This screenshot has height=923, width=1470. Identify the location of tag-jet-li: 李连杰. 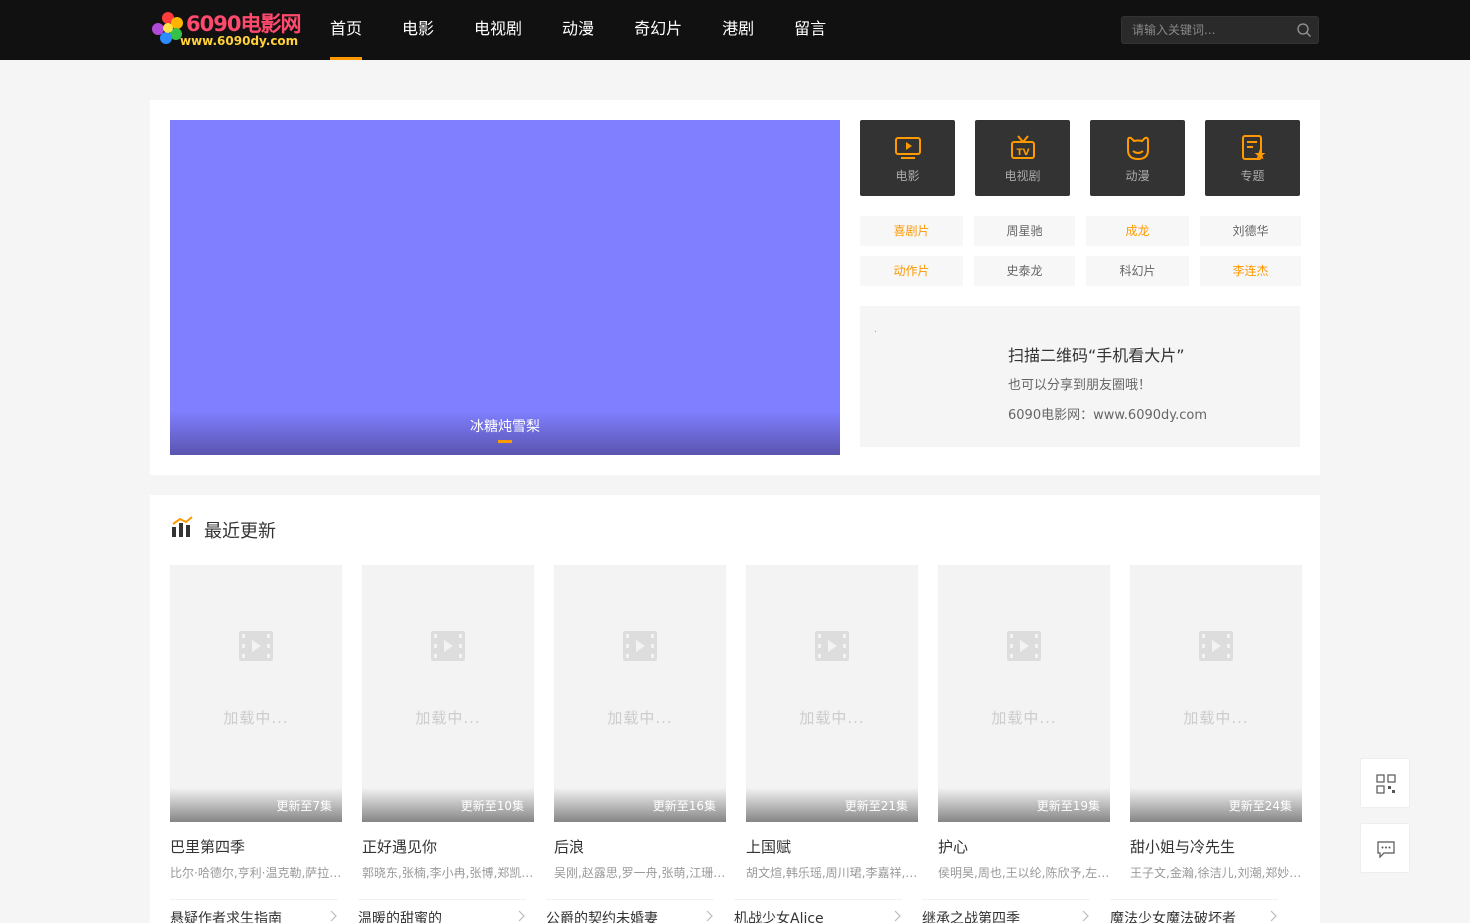
(1250, 271).